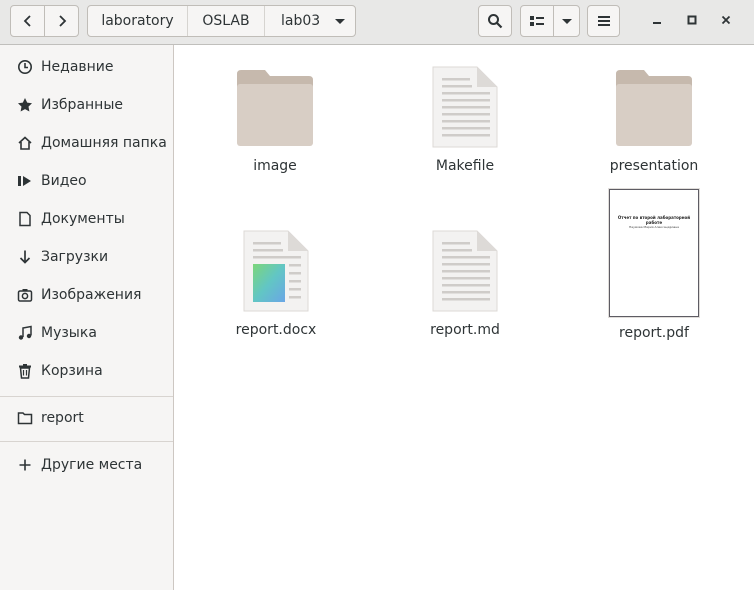  What do you see at coordinates (377, 22) in the screenshot?
I see `header-bar: laboratory OSLAB lab03` at bounding box center [377, 22].